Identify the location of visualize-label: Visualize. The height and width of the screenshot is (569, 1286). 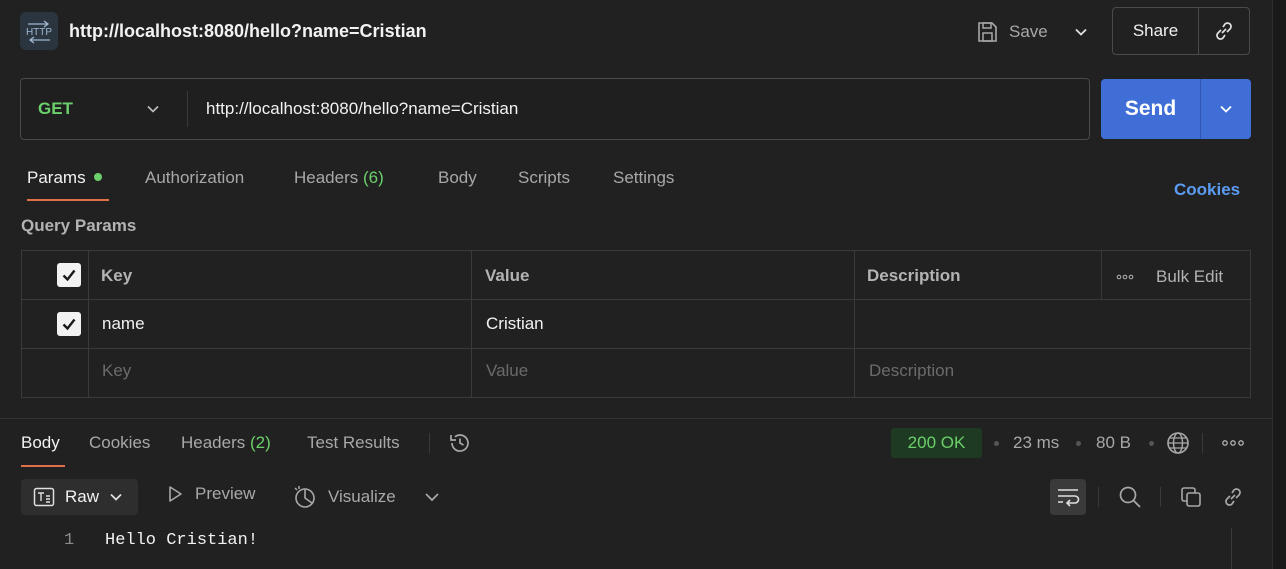
(362, 496).